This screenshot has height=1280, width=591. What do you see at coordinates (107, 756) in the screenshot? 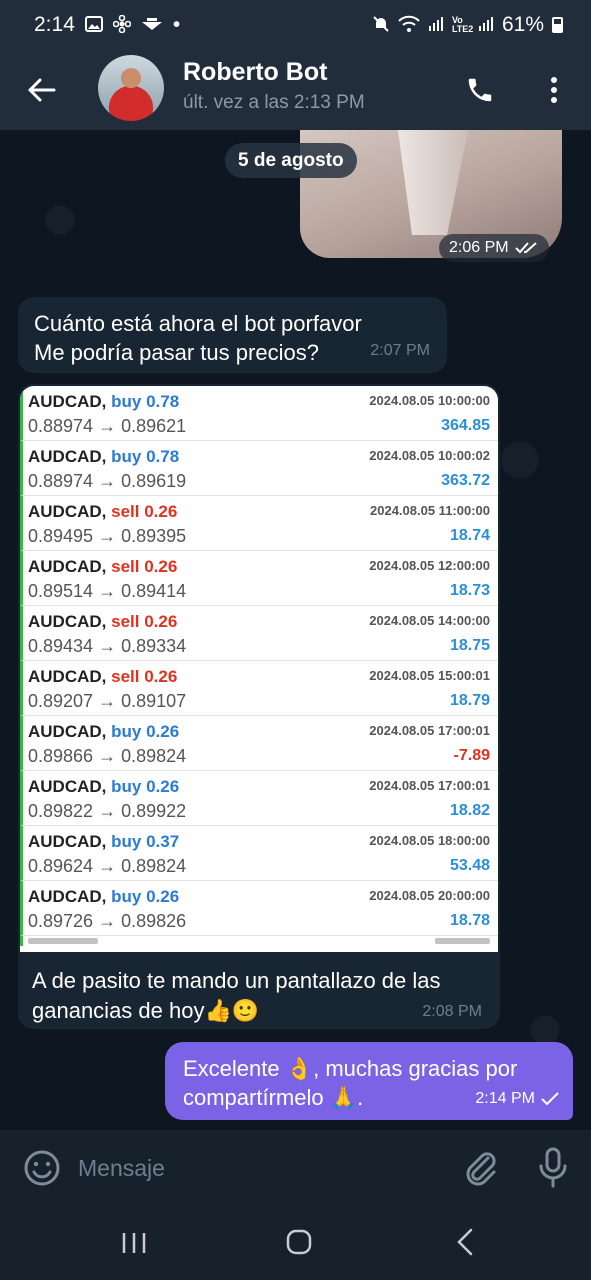
I see `trade-prices: 0.89866 → 0.89824` at bounding box center [107, 756].